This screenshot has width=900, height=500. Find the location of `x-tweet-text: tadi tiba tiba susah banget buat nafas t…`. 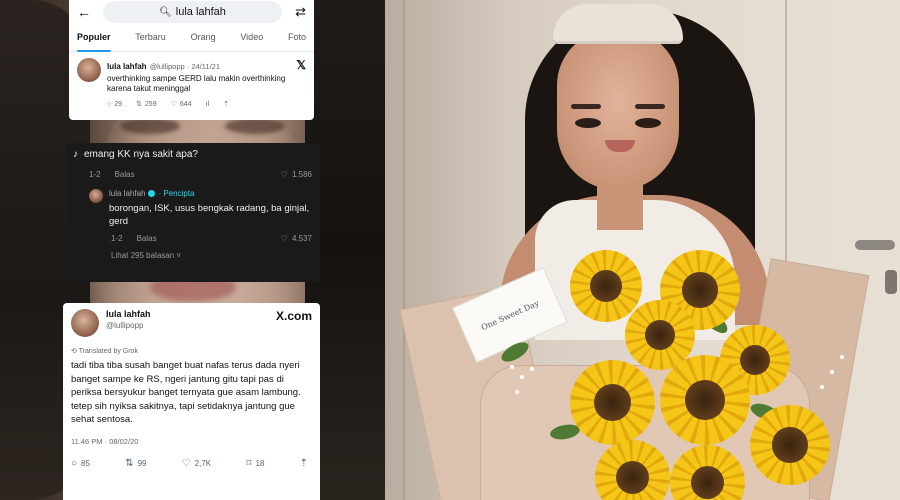

x-tweet-text: tadi tiba tiba susah banget buat nafas t… is located at coordinates (186, 392).